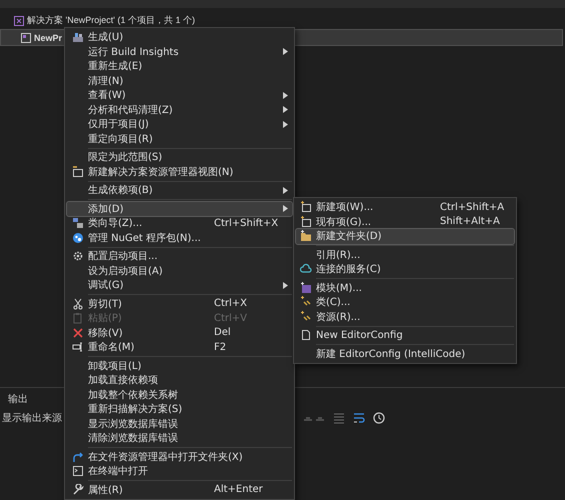  What do you see at coordinates (32, 418) in the screenshot?
I see `output-source-label: 显示输出来源` at bounding box center [32, 418].